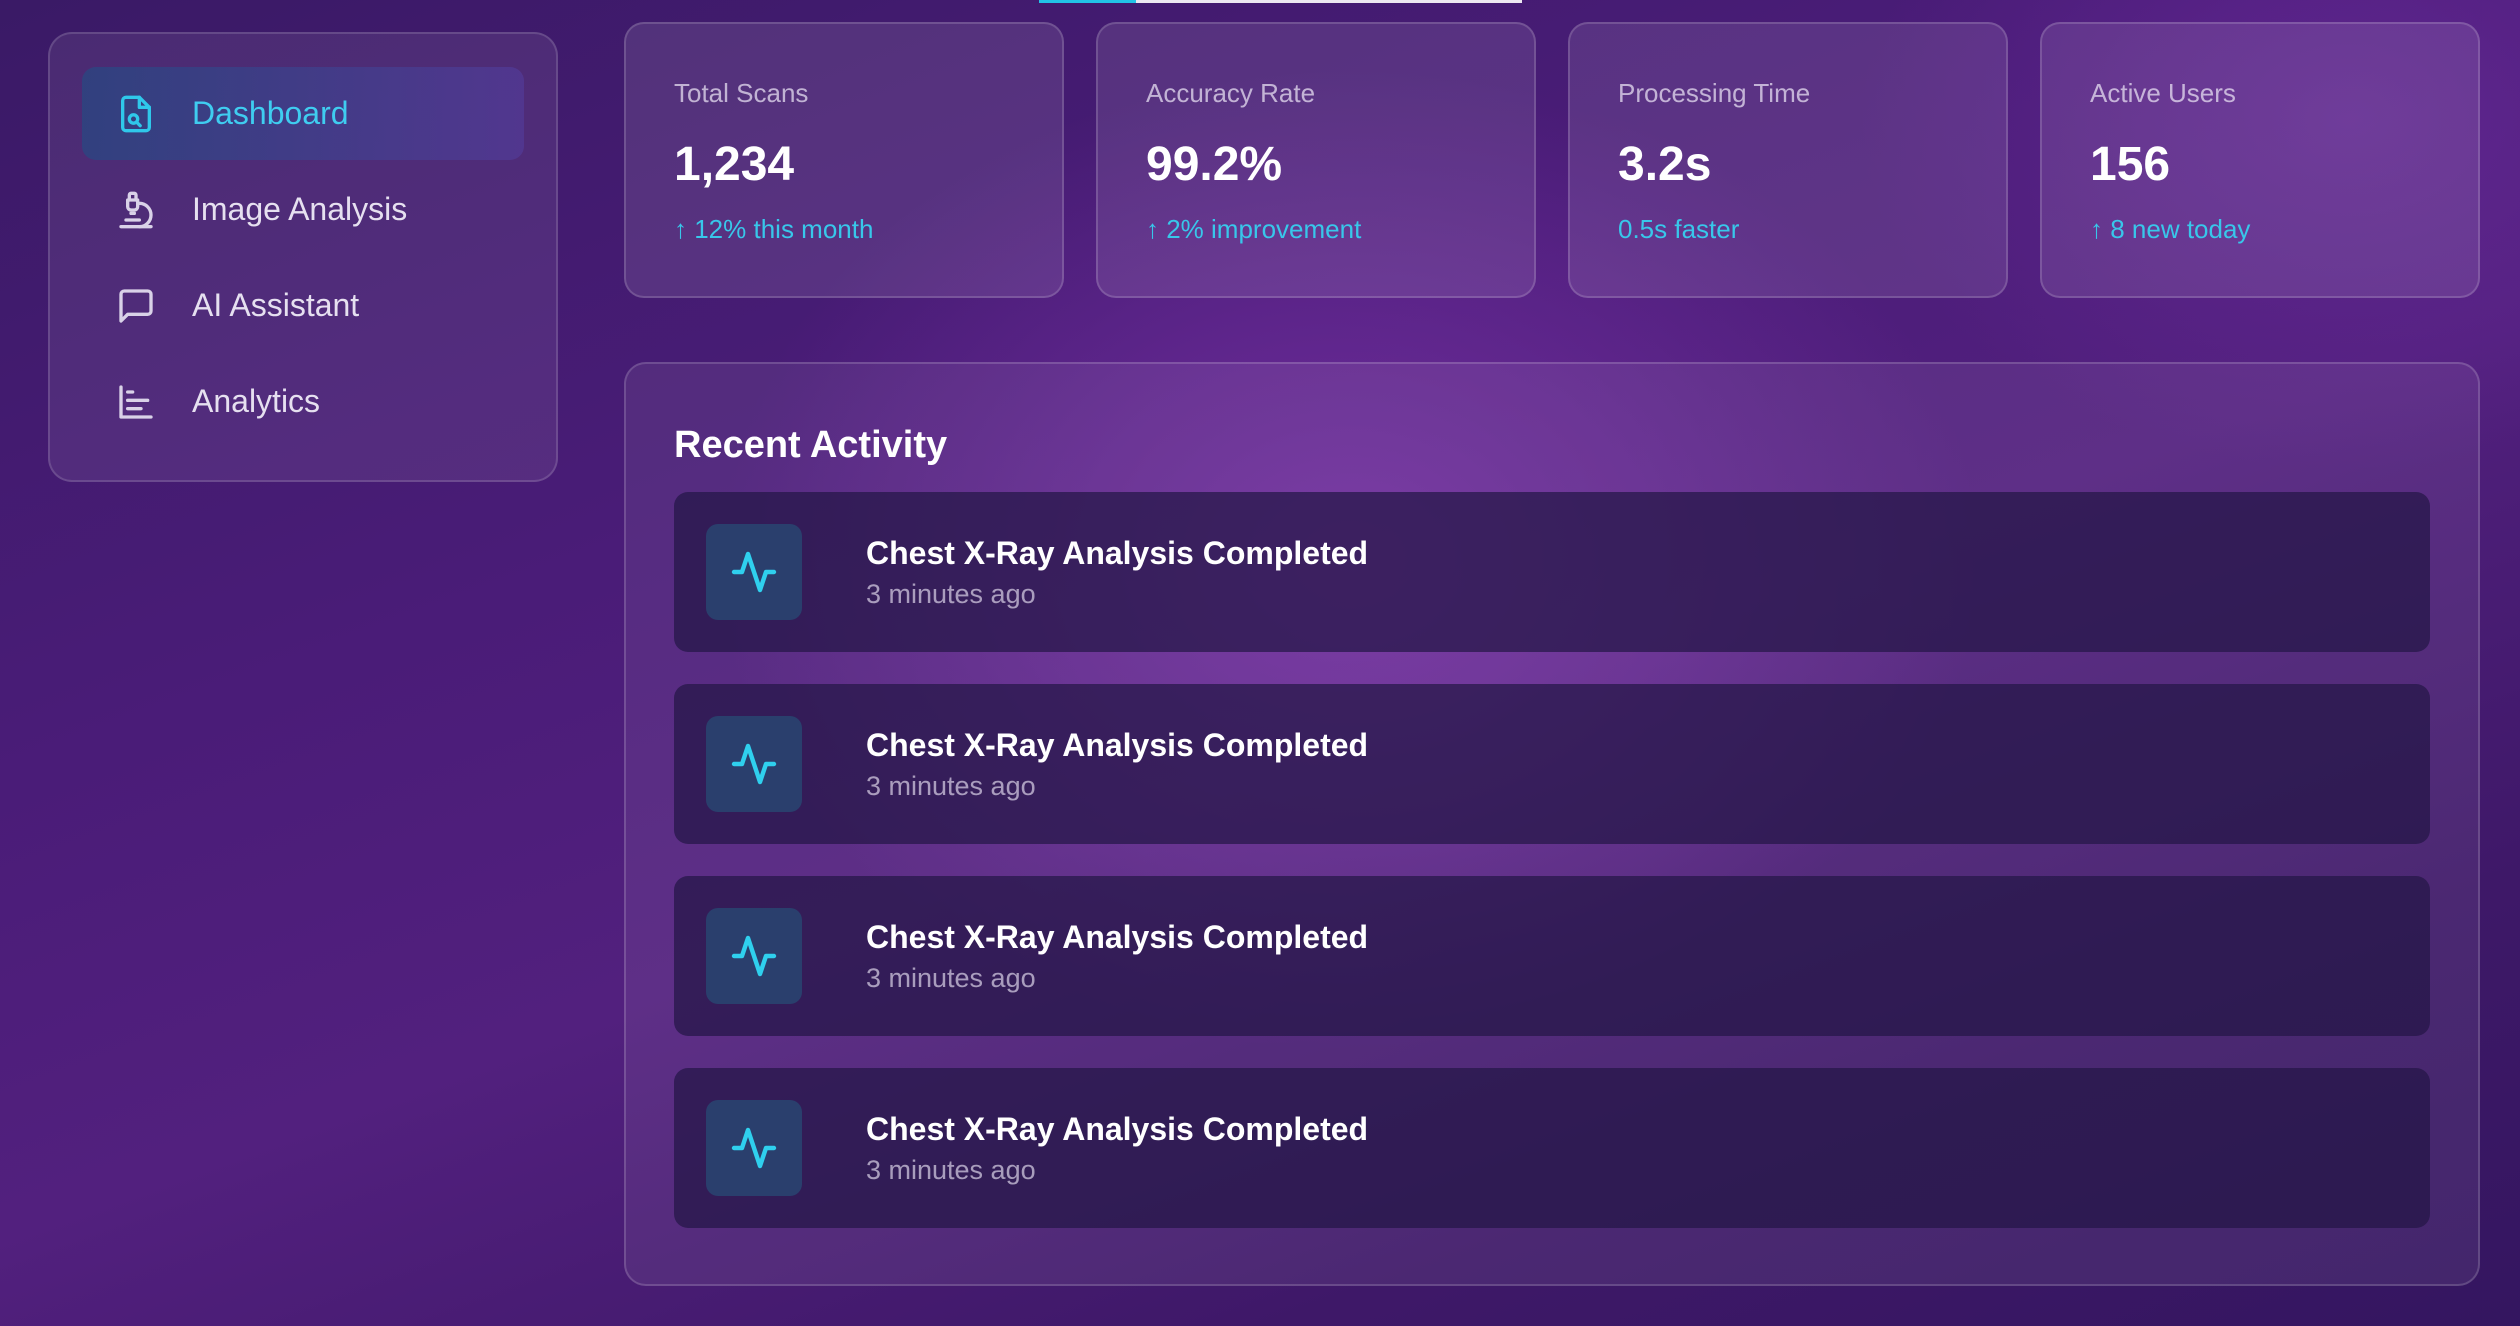 This screenshot has height=1326, width=2520. What do you see at coordinates (1214, 164) in the screenshot?
I see `stat-value: 99.2%` at bounding box center [1214, 164].